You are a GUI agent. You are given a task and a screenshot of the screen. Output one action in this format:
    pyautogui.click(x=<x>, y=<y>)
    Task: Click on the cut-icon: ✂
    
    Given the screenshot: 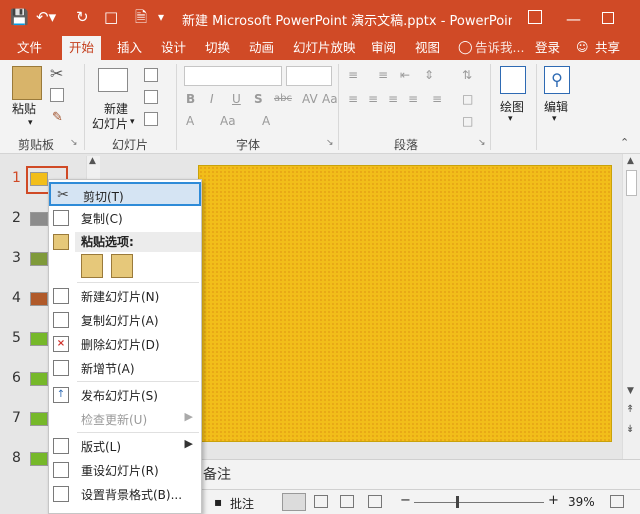 What is the action you would take?
    pyautogui.click(x=56, y=73)
    